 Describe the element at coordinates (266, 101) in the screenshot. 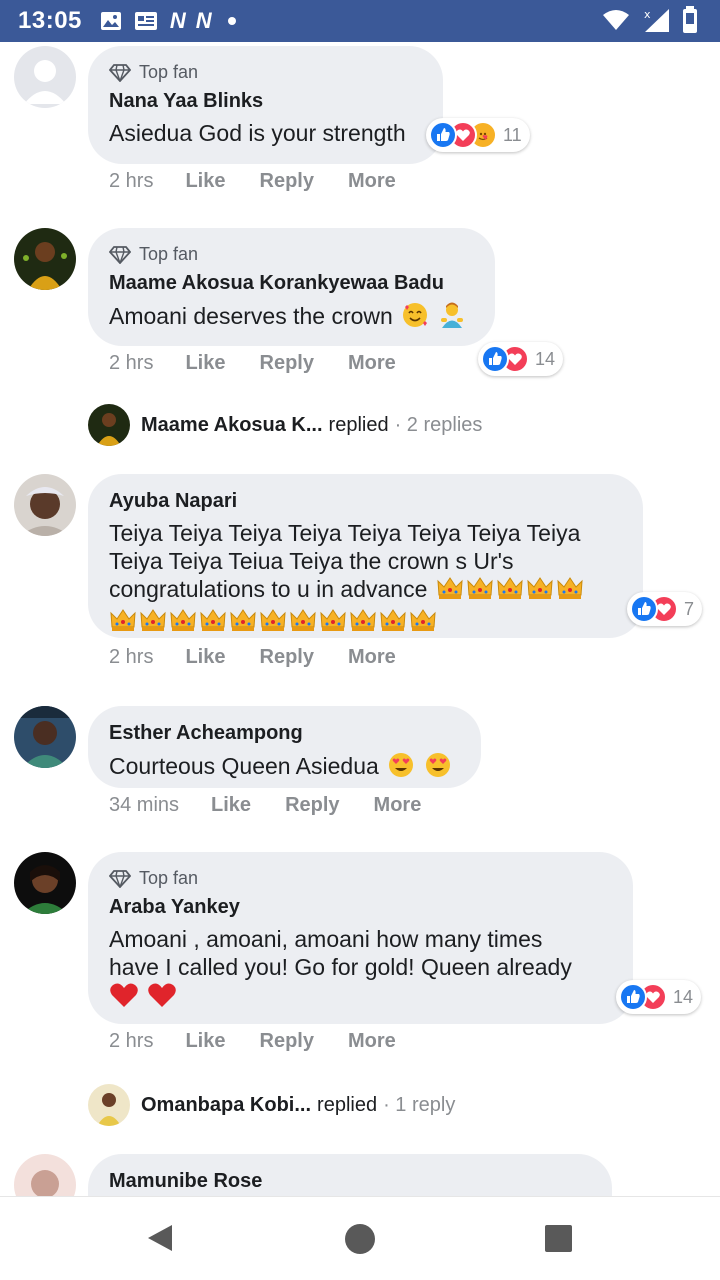

I see `comment-author: Nana Yaa Blinks` at that location.